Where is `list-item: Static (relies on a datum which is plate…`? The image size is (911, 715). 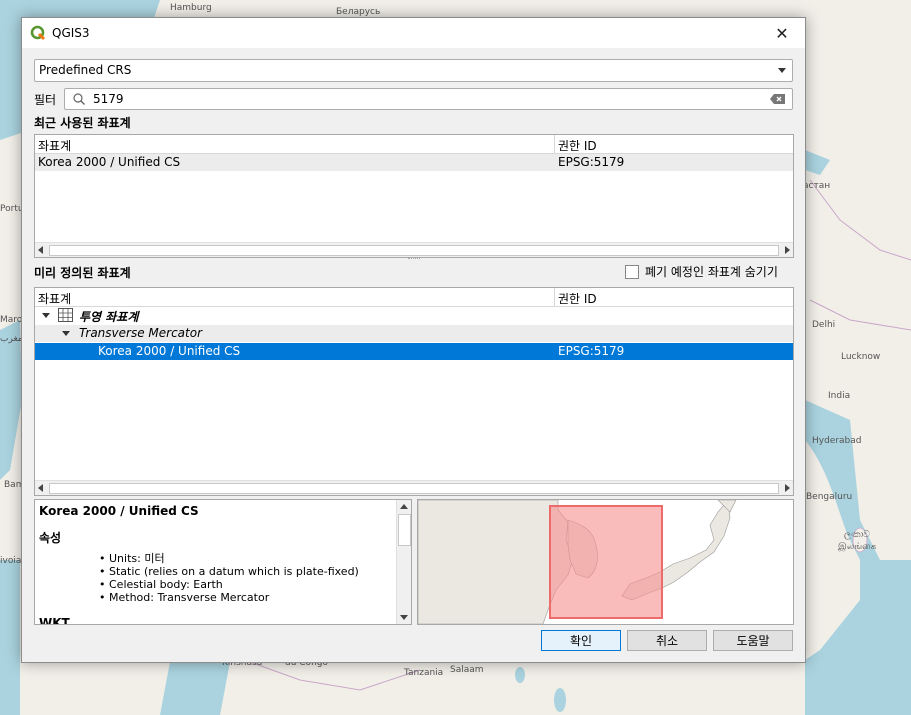
list-item: Static (relies on a datum which is plate… is located at coordinates (229, 571).